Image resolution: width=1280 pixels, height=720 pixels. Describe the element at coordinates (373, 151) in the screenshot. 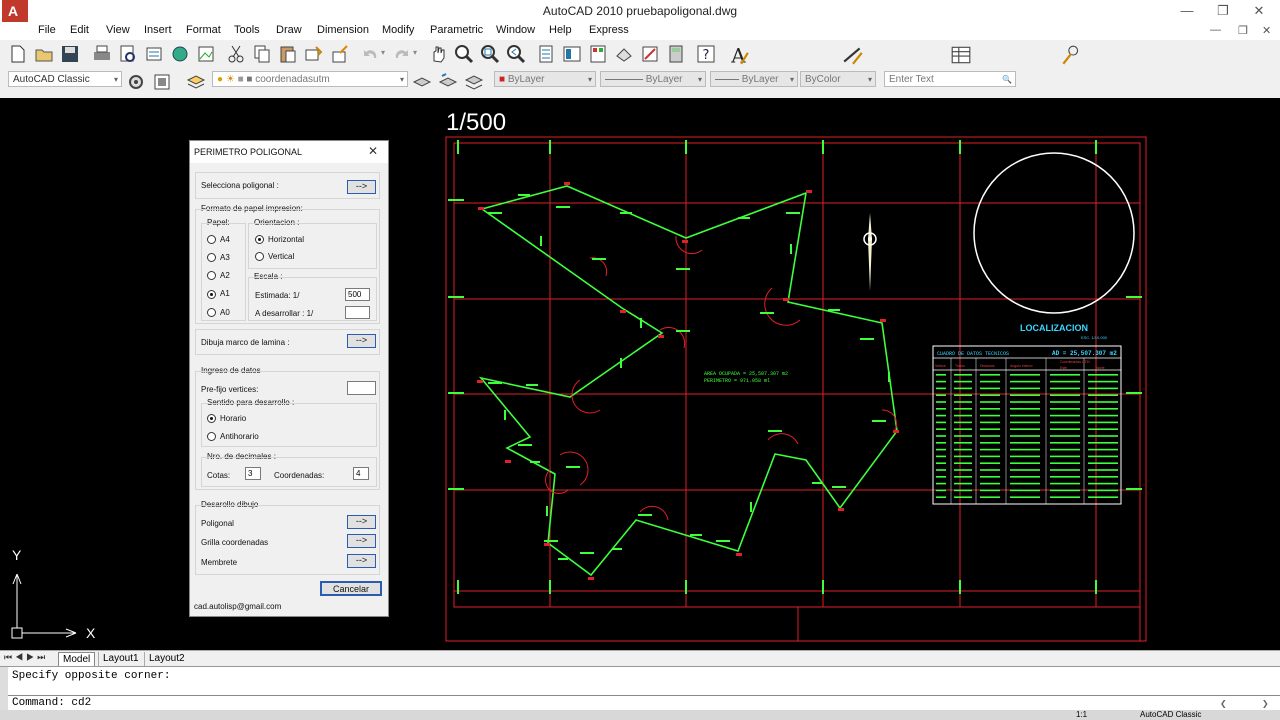

I see `dialog-close-icon: ✕` at that location.